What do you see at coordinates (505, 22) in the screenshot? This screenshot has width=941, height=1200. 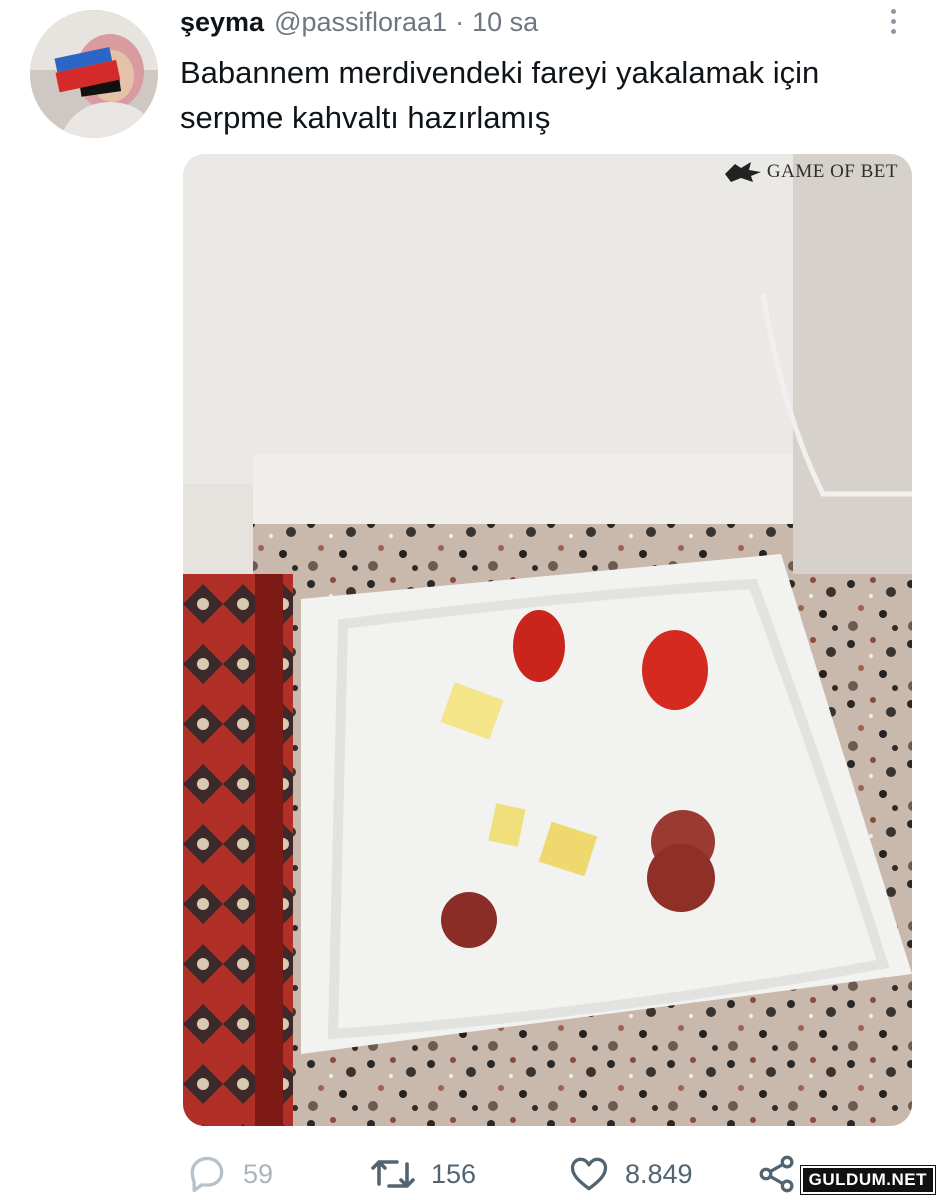 I see `tweet-timestamp: 10 sa` at bounding box center [505, 22].